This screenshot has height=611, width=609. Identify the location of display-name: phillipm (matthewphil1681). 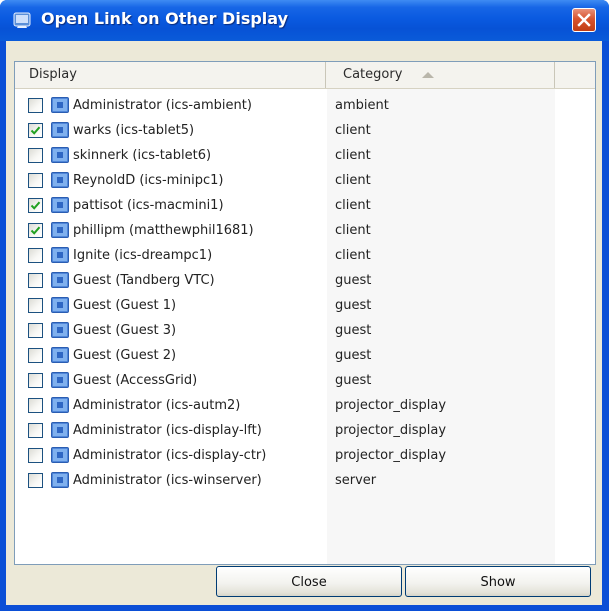
(163, 230).